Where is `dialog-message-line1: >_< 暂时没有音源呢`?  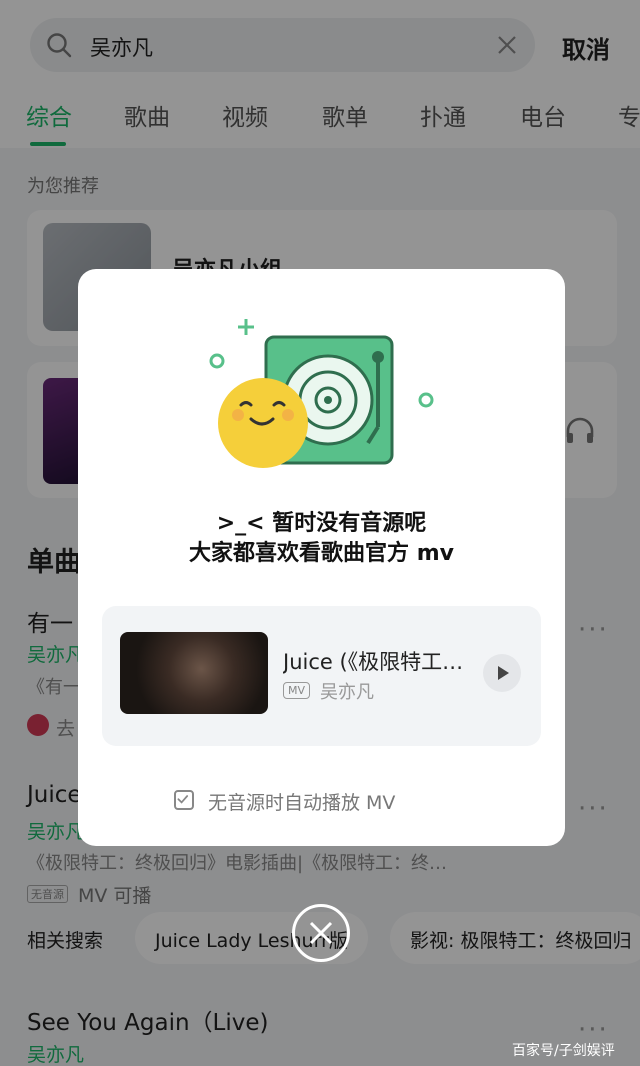 dialog-message-line1: >_< 暂时没有音源呢 is located at coordinates (321, 523).